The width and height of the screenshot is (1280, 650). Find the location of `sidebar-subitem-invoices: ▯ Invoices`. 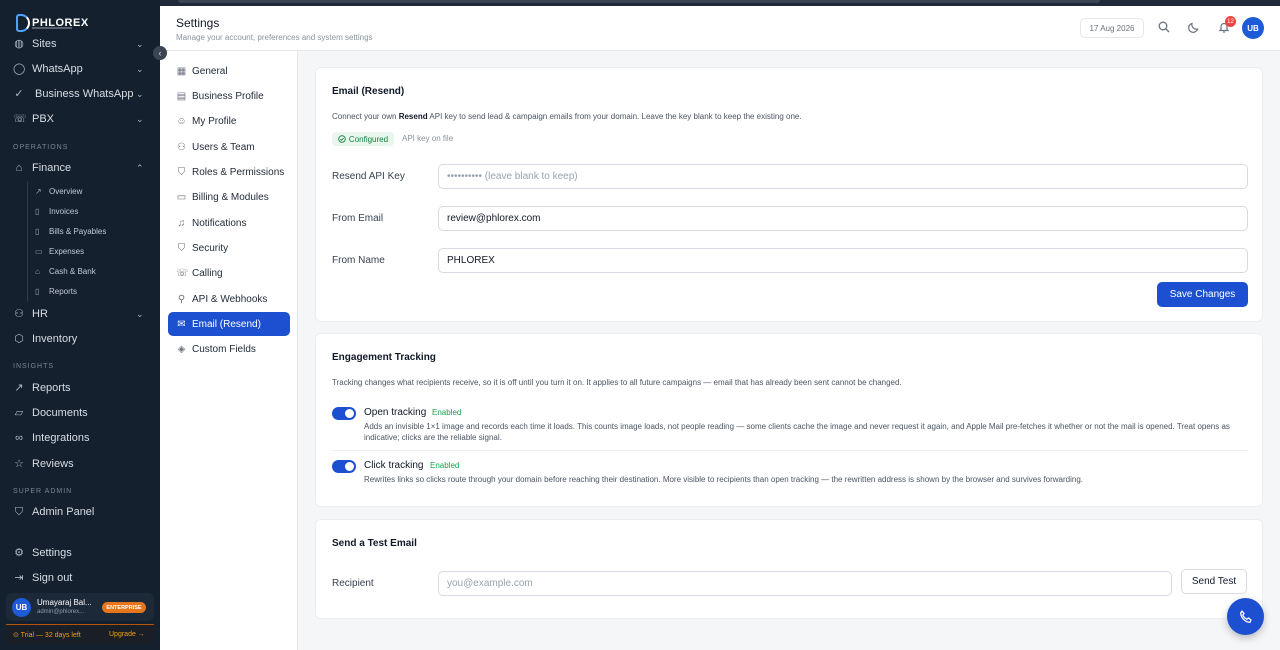

sidebar-subitem-invoices: ▯ Invoices is located at coordinates (80, 211).